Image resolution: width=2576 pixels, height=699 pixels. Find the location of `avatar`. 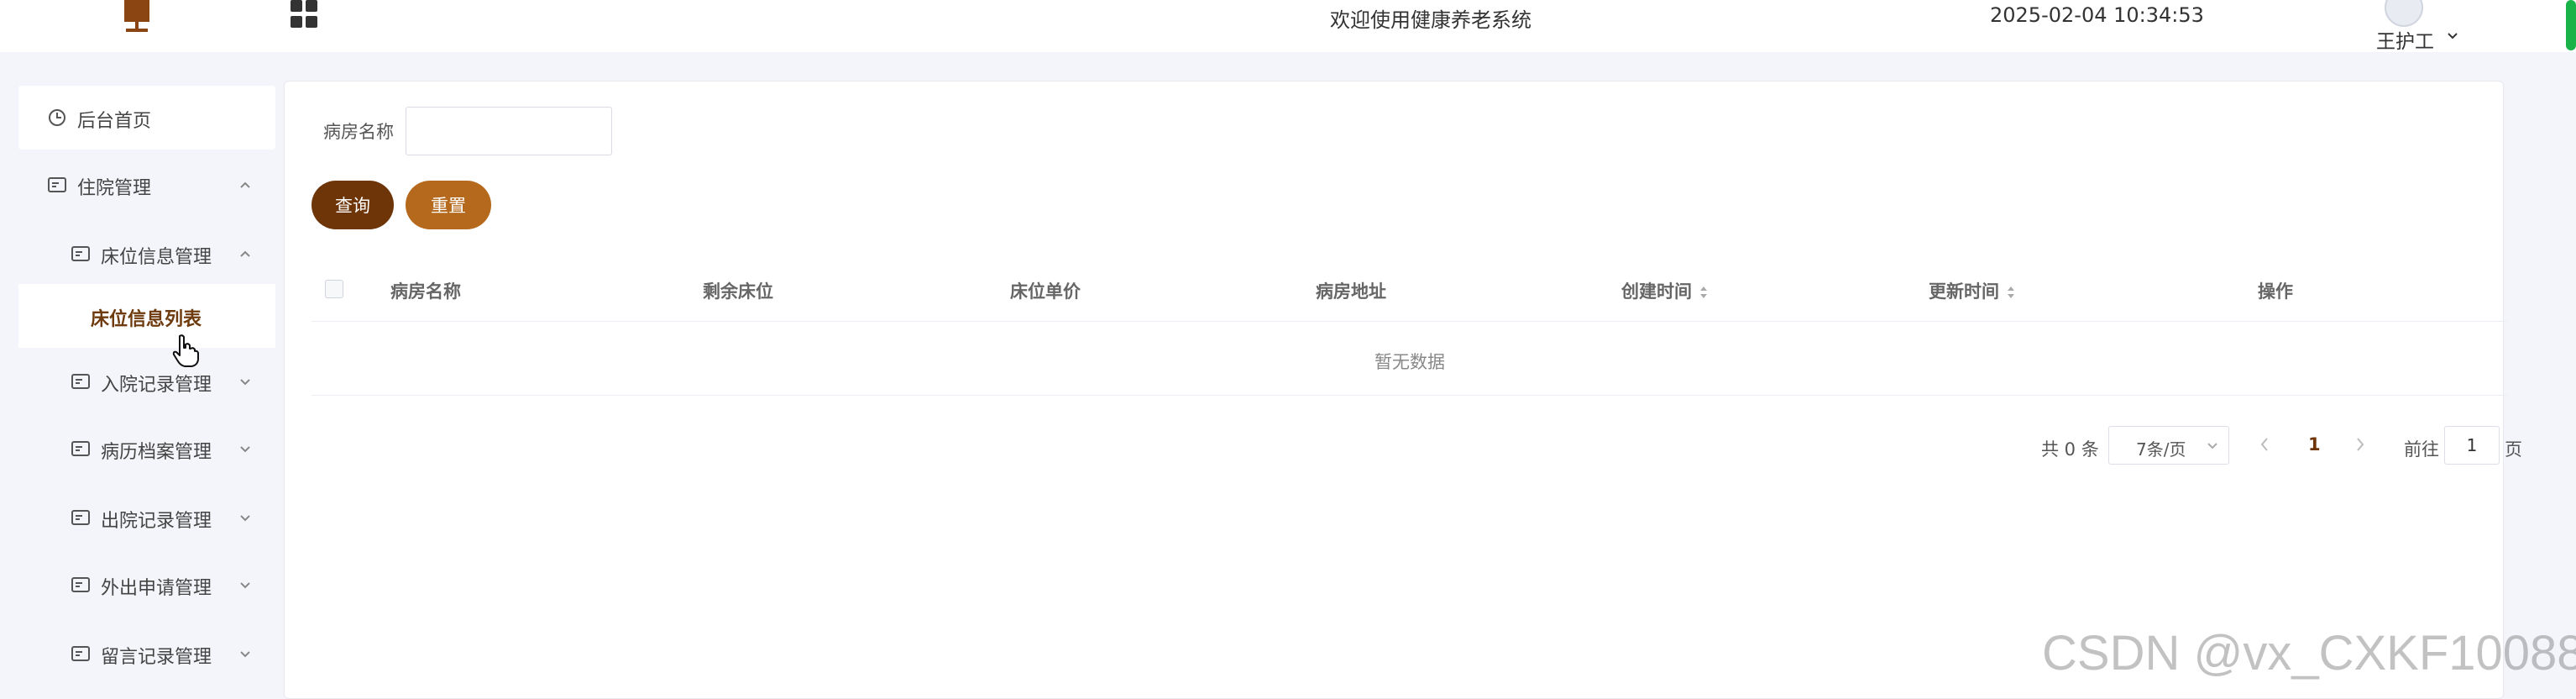

avatar is located at coordinates (2404, 13).